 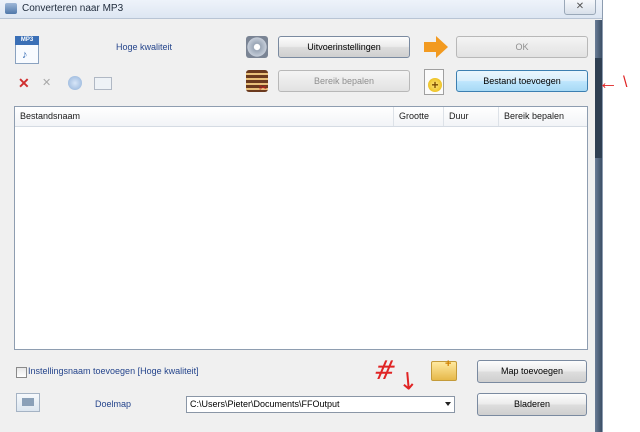 I want to click on convert-arrow-icon, so click(x=436, y=47).